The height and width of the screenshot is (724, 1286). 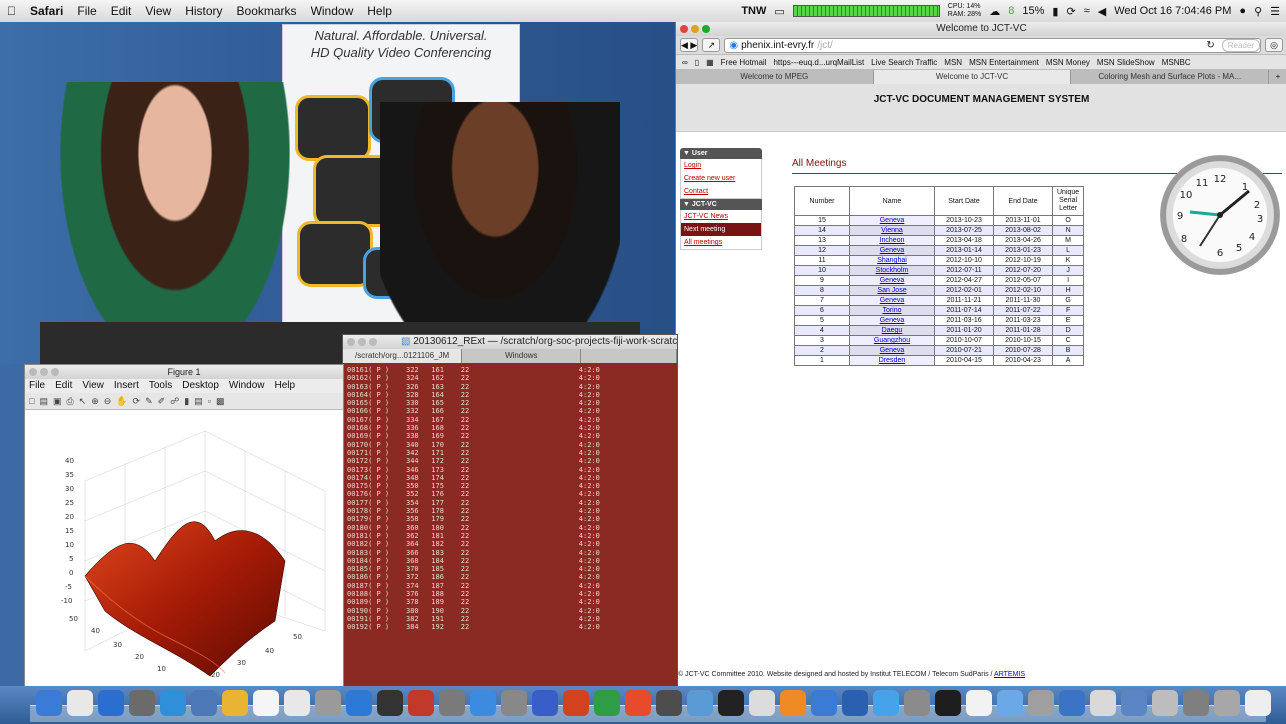 I want to click on bookmark-item: MSN Entertainment, so click(x=1004, y=62).